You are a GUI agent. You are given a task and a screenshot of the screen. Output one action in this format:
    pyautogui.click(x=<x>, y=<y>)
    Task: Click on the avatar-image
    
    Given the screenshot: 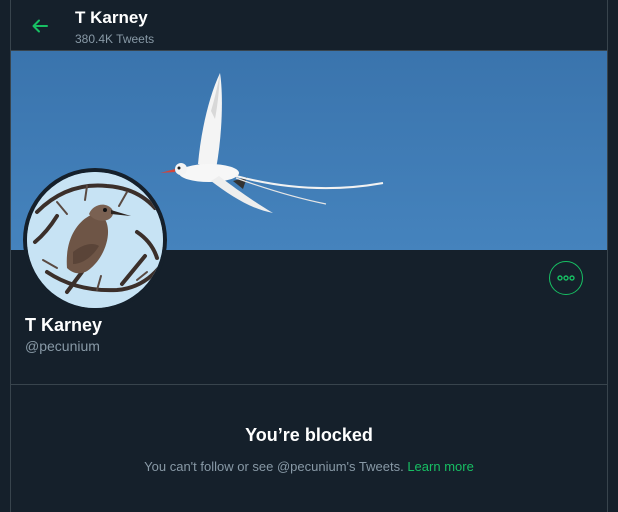 What is the action you would take?
    pyautogui.click(x=95, y=240)
    